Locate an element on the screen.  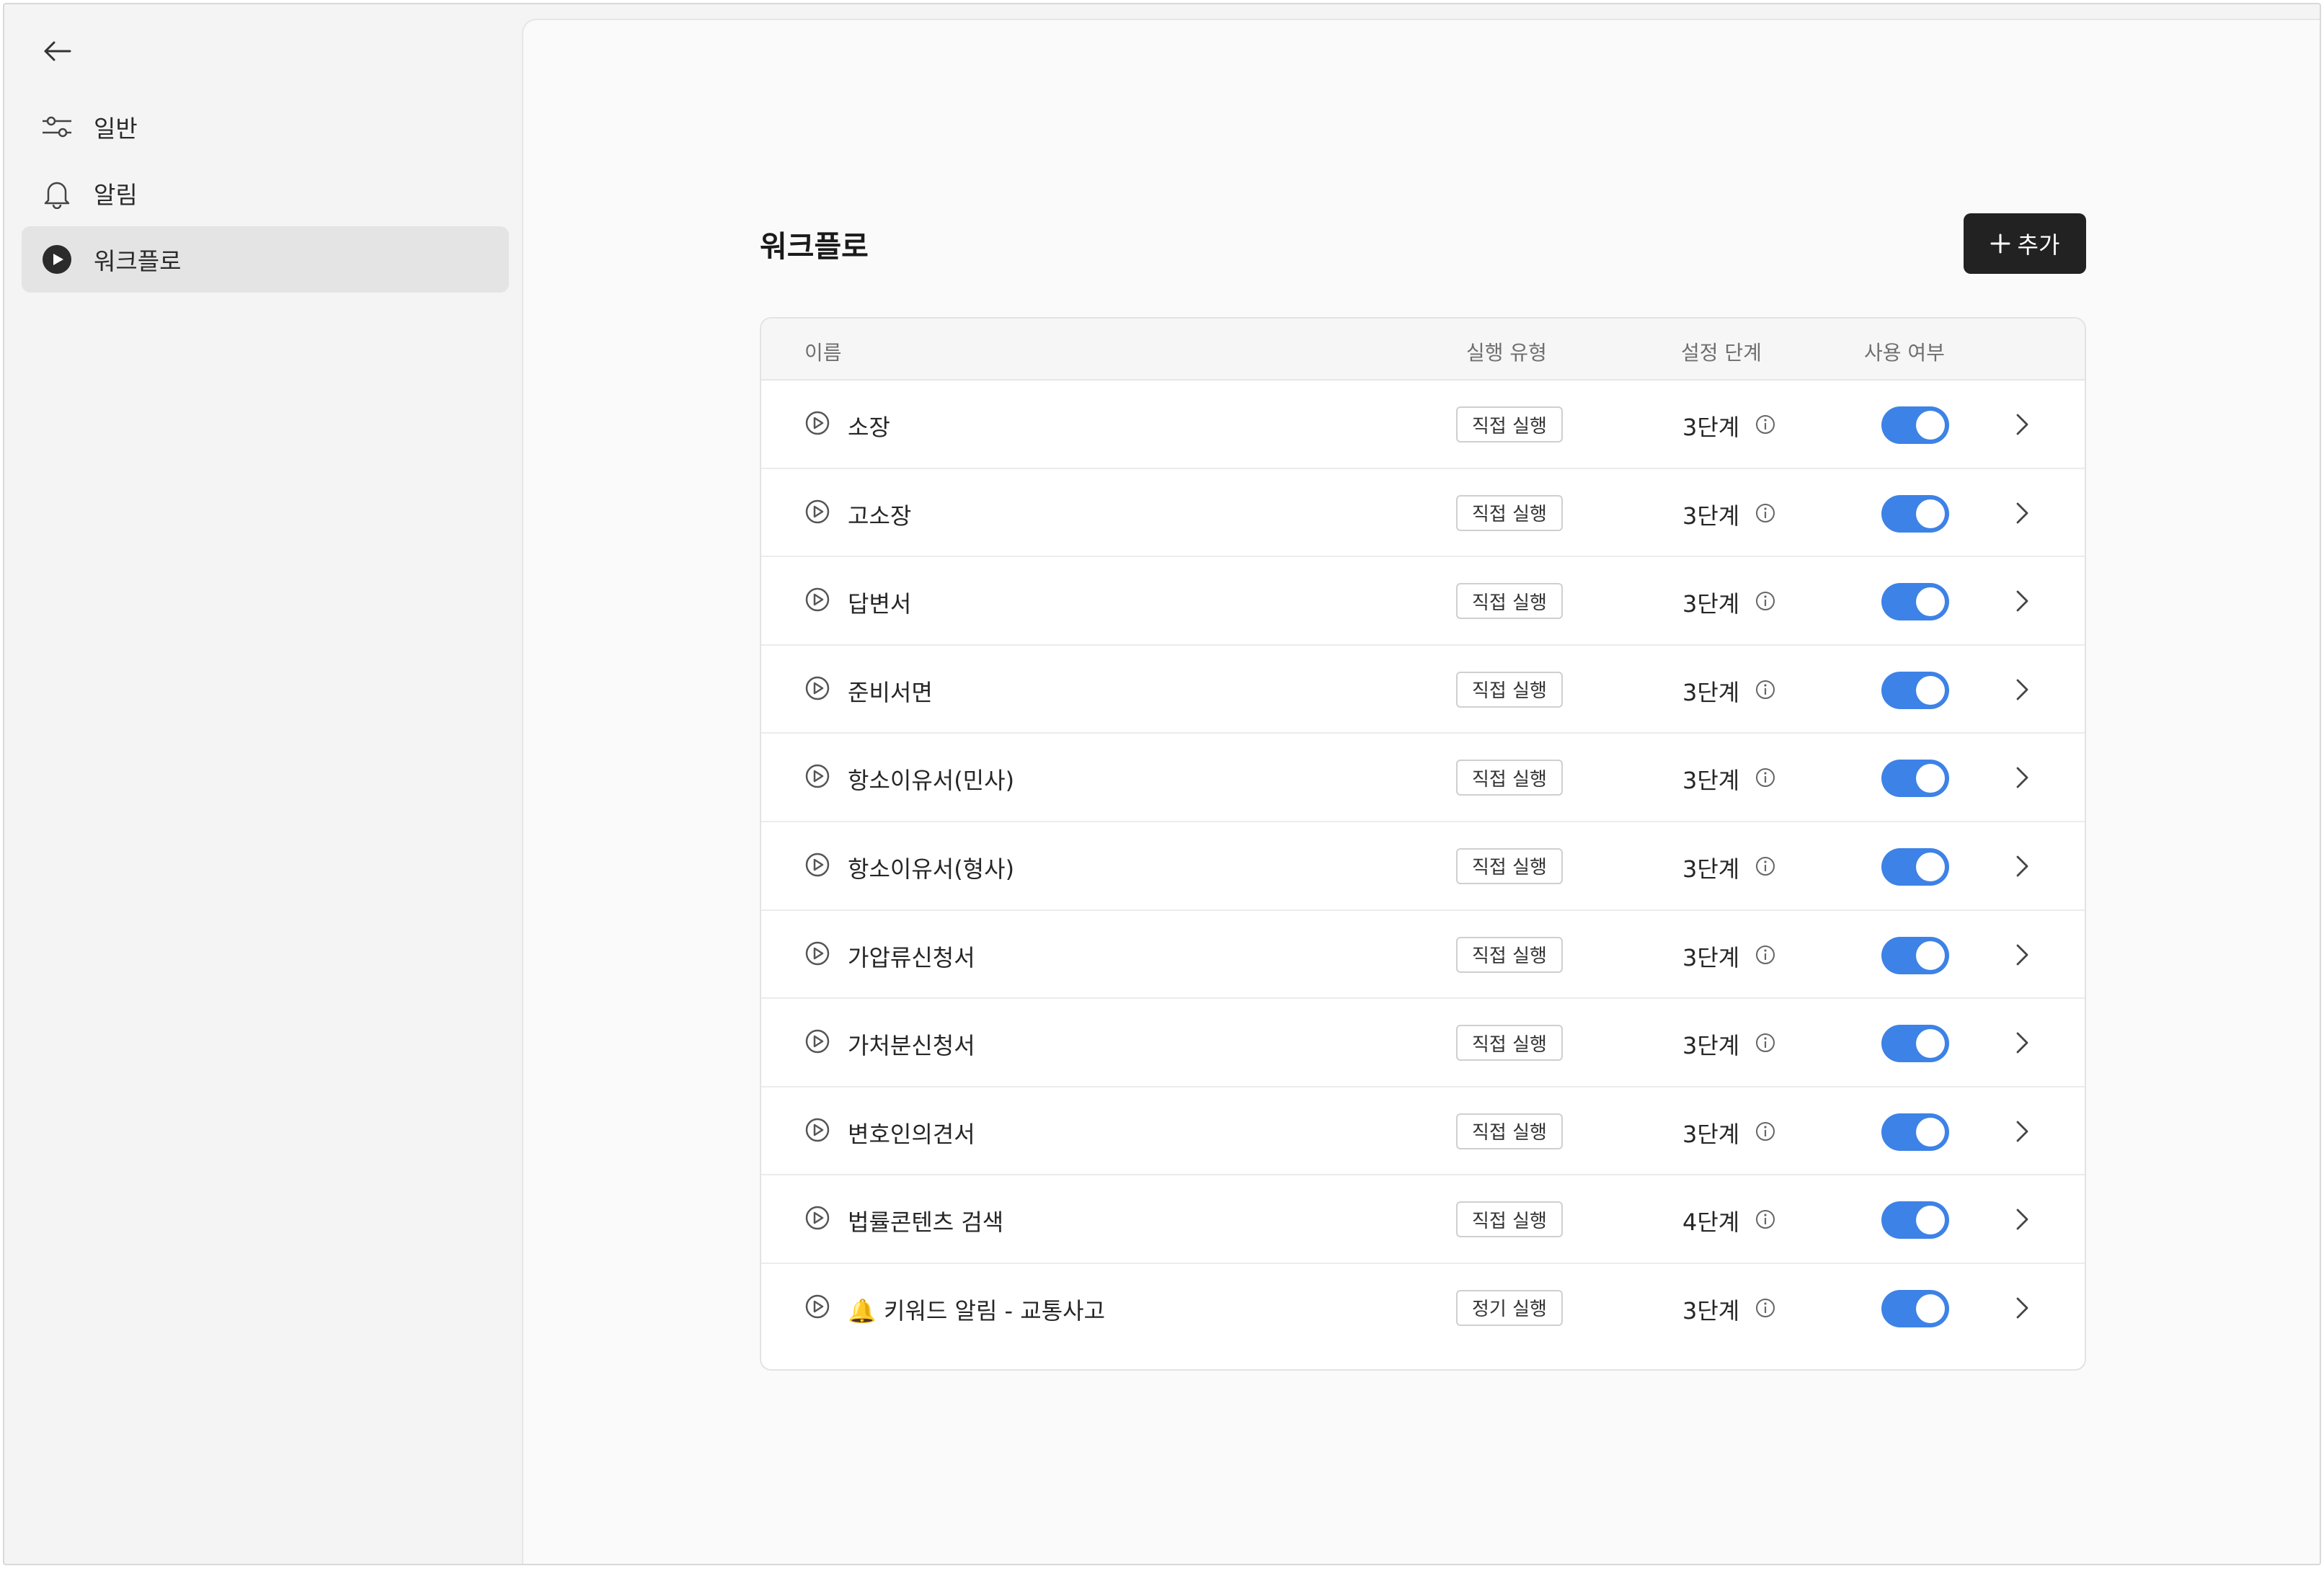
table-row: 가압류신청서 직접 실행 3단계 is located at coordinates (1423, 956).